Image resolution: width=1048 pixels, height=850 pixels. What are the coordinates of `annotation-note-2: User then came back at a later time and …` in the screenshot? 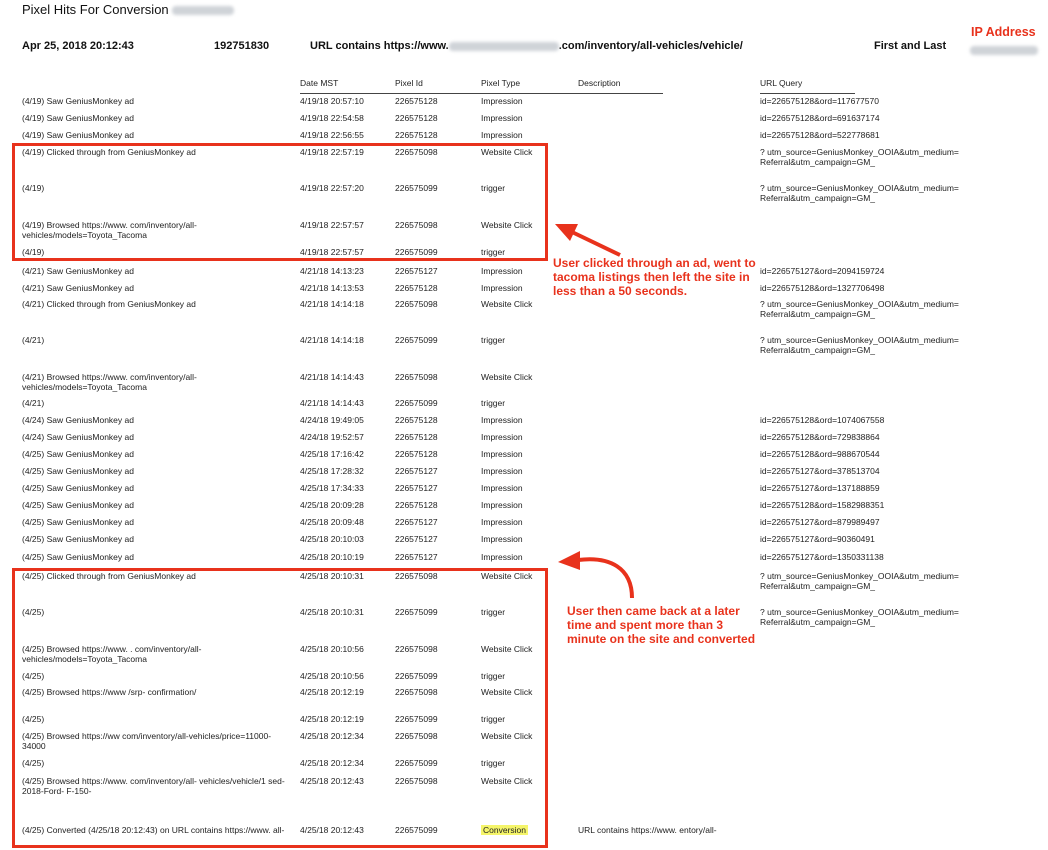 It's located at (661, 625).